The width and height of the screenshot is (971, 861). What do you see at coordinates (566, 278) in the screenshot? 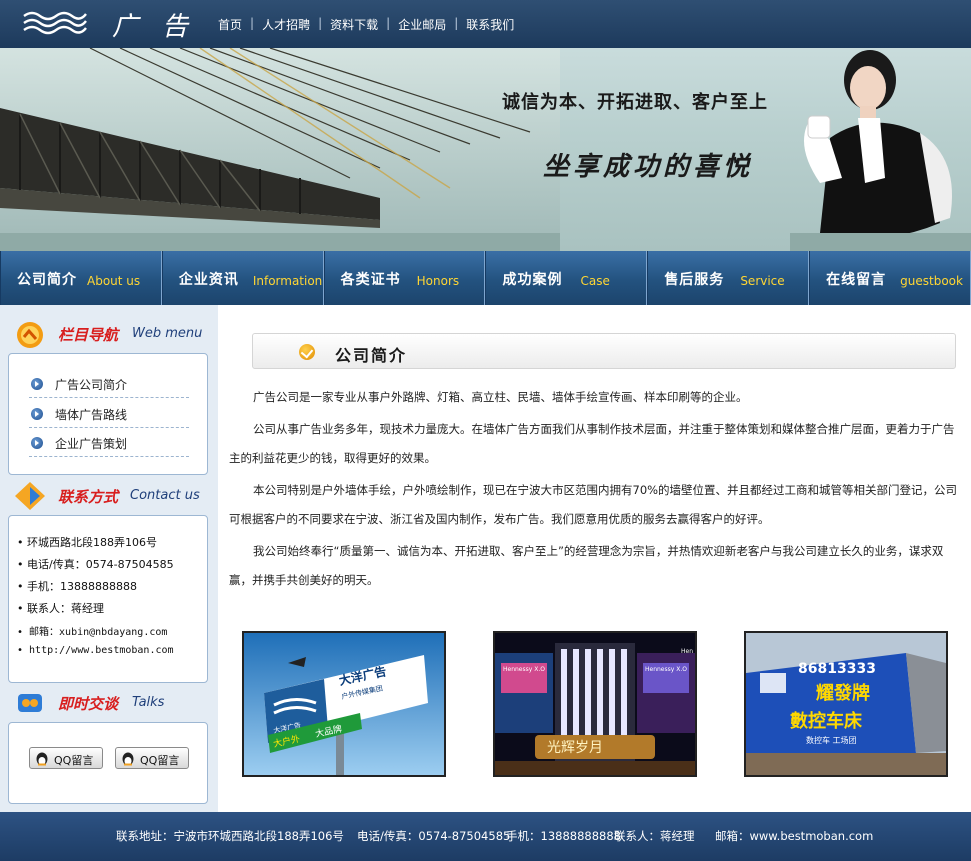
I see `main-nav-case: 成功案例 Case` at bounding box center [566, 278].